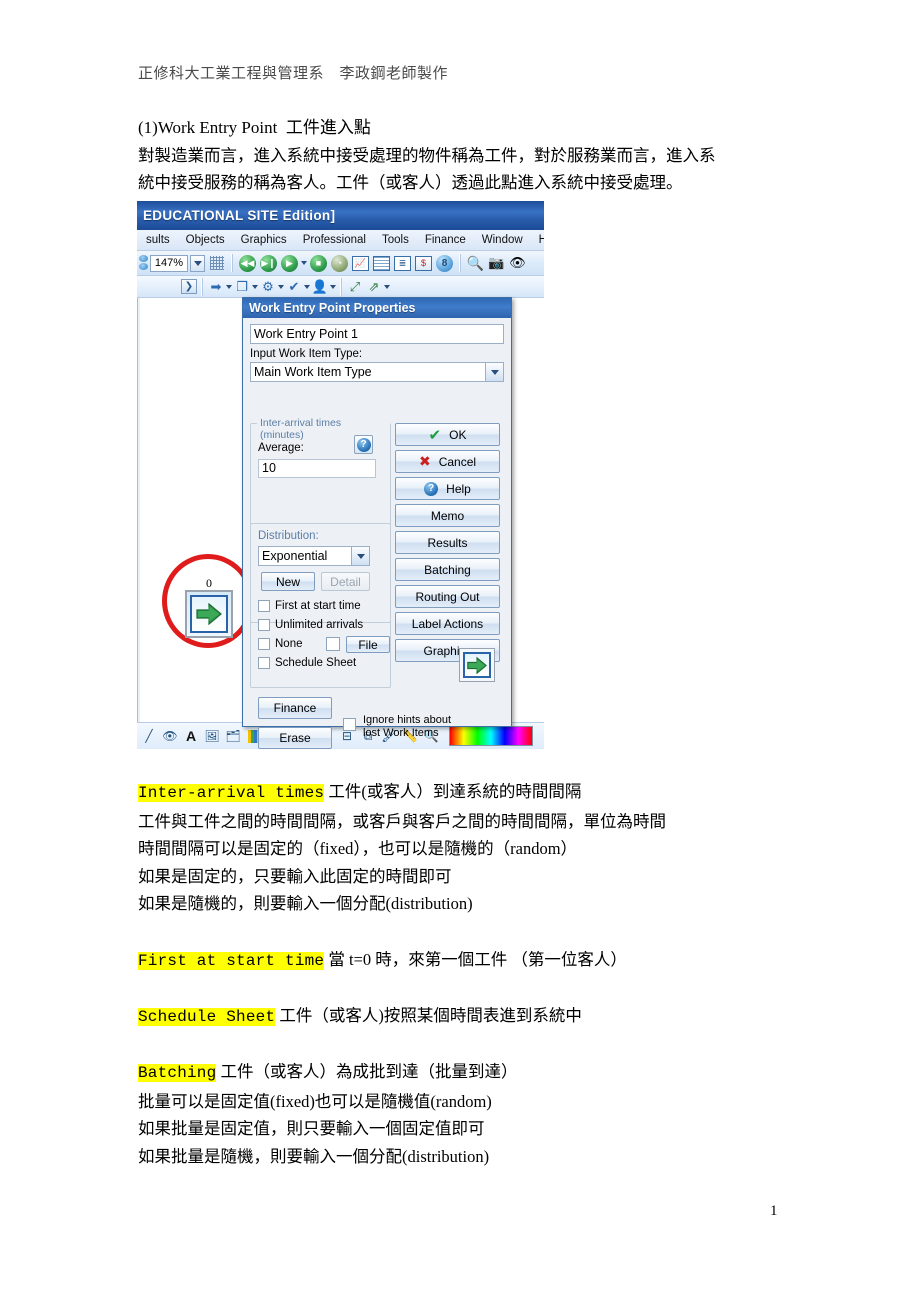 This screenshot has width=920, height=1302. I want to click on chevron-down-icon, so click(494, 372).